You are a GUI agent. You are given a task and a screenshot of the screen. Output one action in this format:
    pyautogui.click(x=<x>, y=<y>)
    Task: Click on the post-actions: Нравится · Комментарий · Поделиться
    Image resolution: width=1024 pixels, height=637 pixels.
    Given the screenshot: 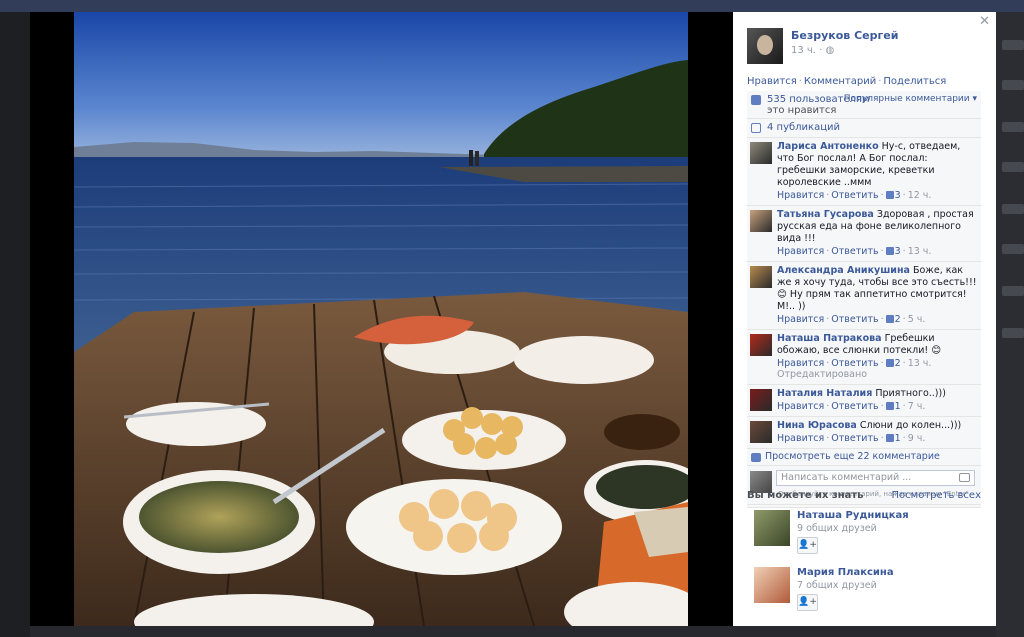 What is the action you would take?
    pyautogui.click(x=847, y=81)
    